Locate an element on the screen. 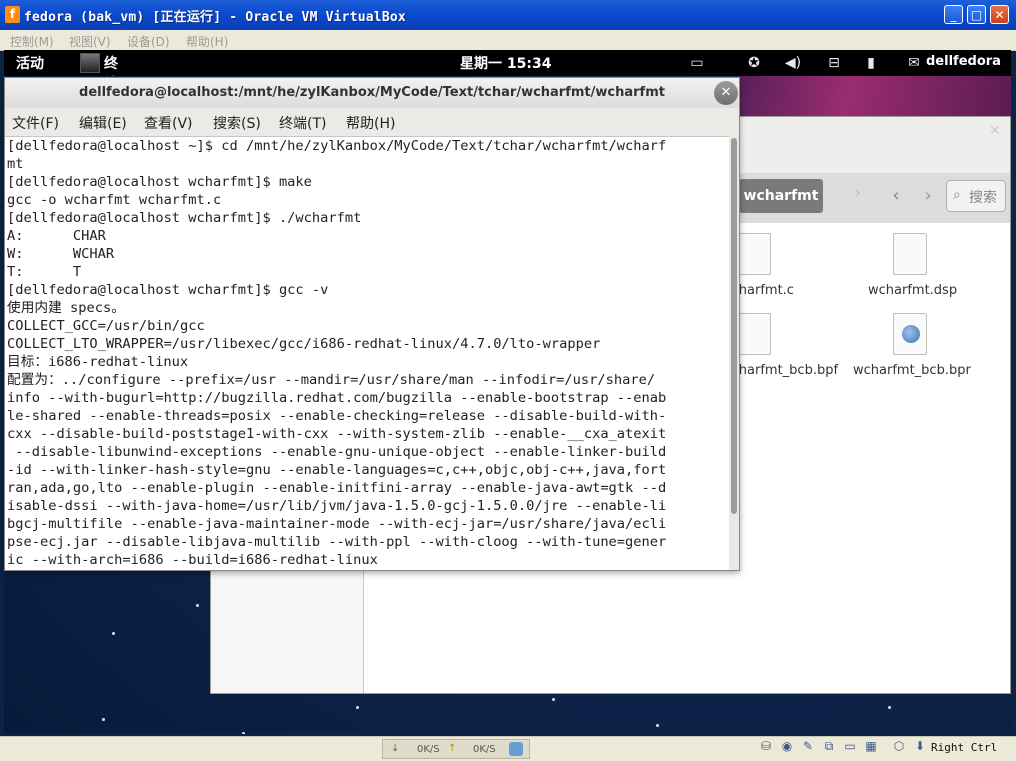 The height and width of the screenshot is (761, 1016). hard-disk-icon: ⛁ is located at coordinates (766, 746).